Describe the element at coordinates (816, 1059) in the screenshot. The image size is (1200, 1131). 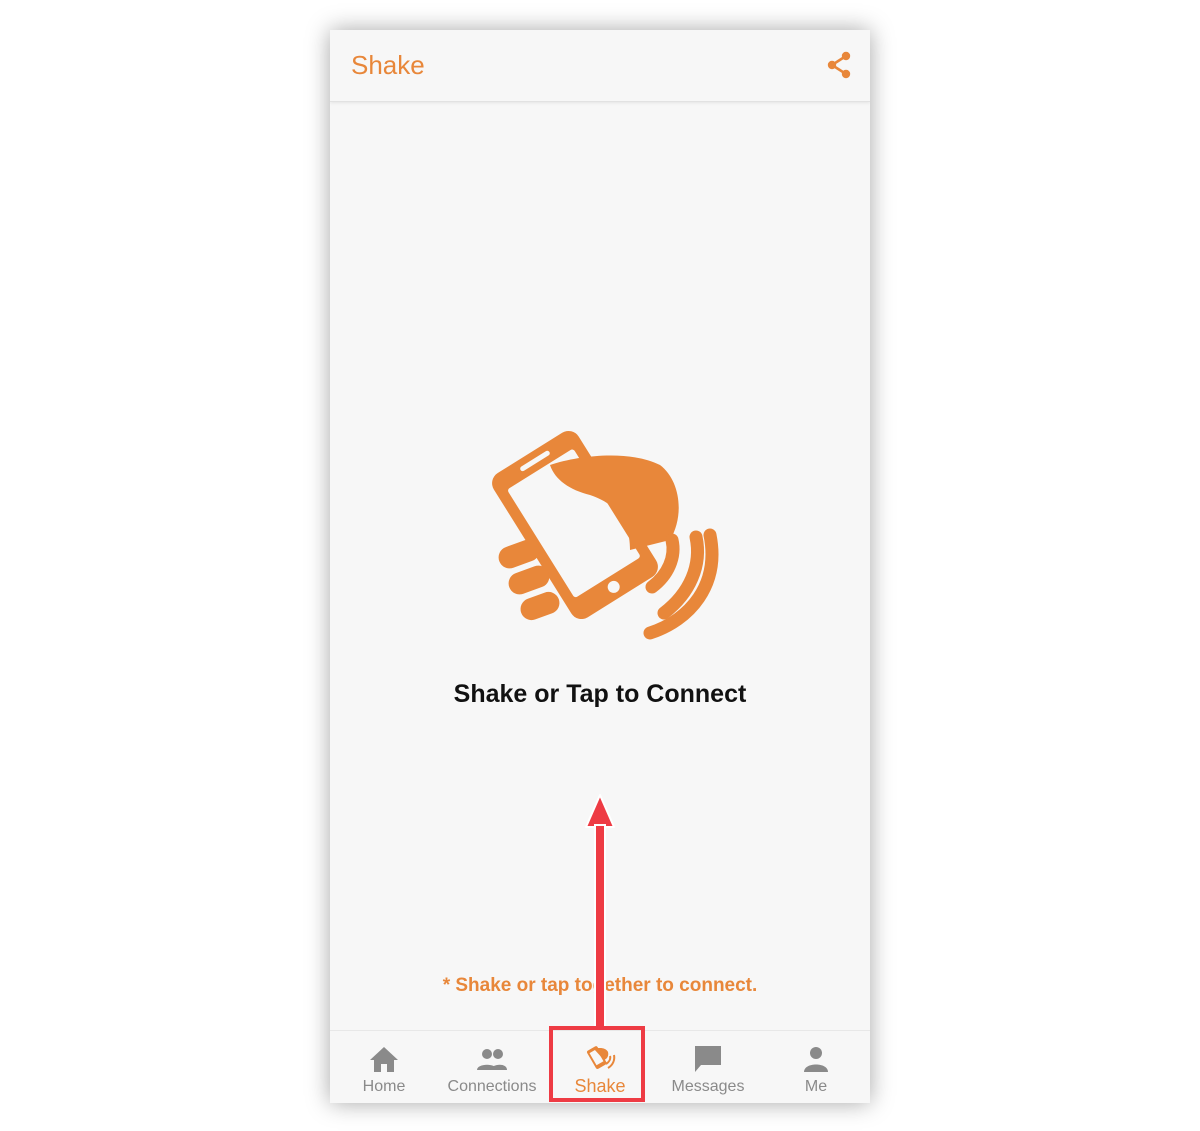
I see `person-icon` at that location.